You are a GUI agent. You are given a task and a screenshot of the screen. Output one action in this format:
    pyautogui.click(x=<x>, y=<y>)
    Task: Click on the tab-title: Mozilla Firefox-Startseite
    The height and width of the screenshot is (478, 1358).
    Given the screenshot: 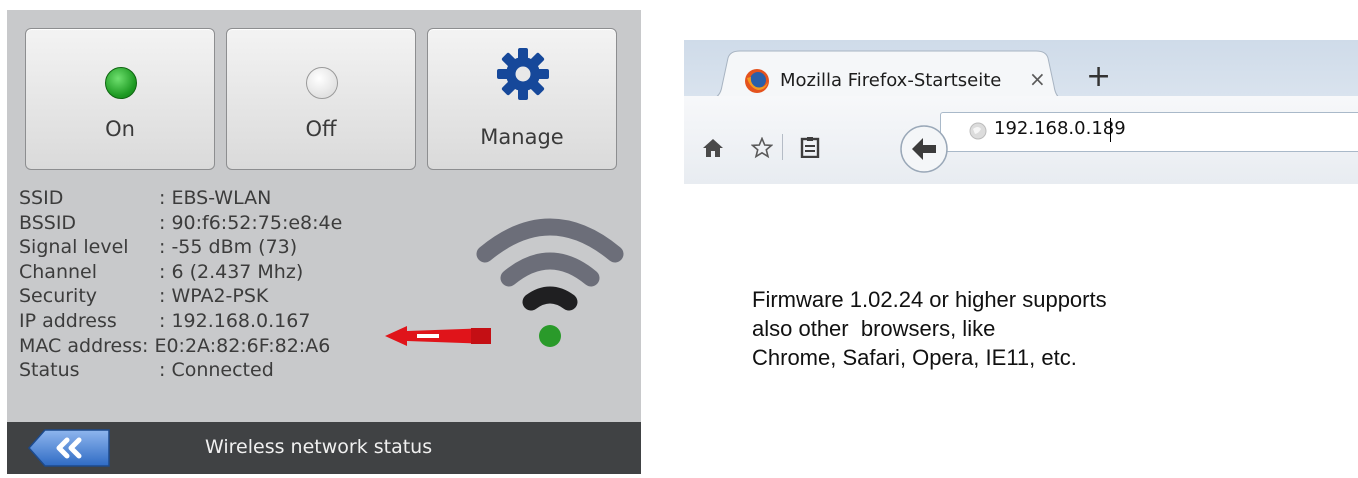 What is the action you would take?
    pyautogui.click(x=891, y=80)
    